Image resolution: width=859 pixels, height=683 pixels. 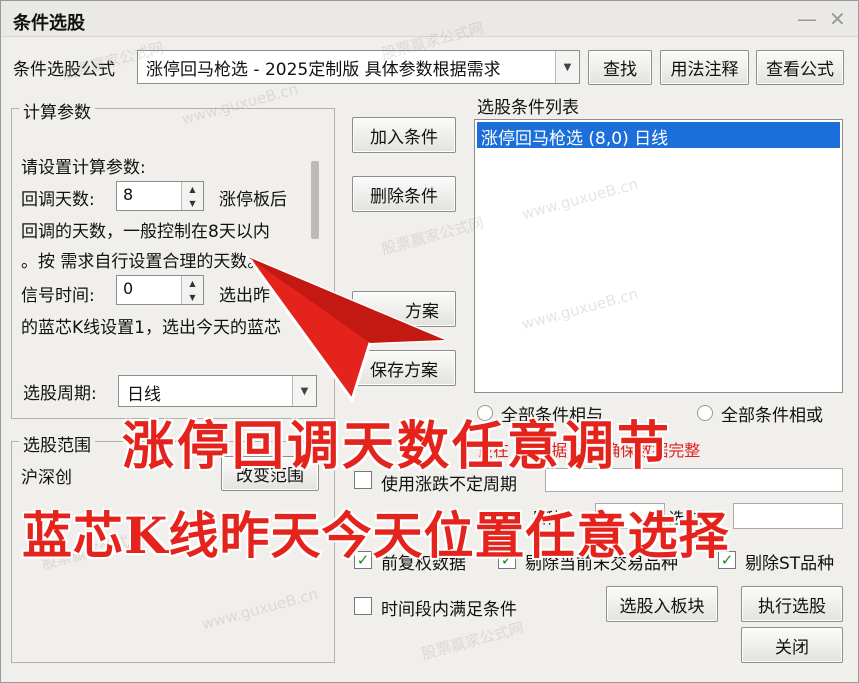 I want to click on time-period-label: 时间段内满足条件, so click(x=449, y=610).